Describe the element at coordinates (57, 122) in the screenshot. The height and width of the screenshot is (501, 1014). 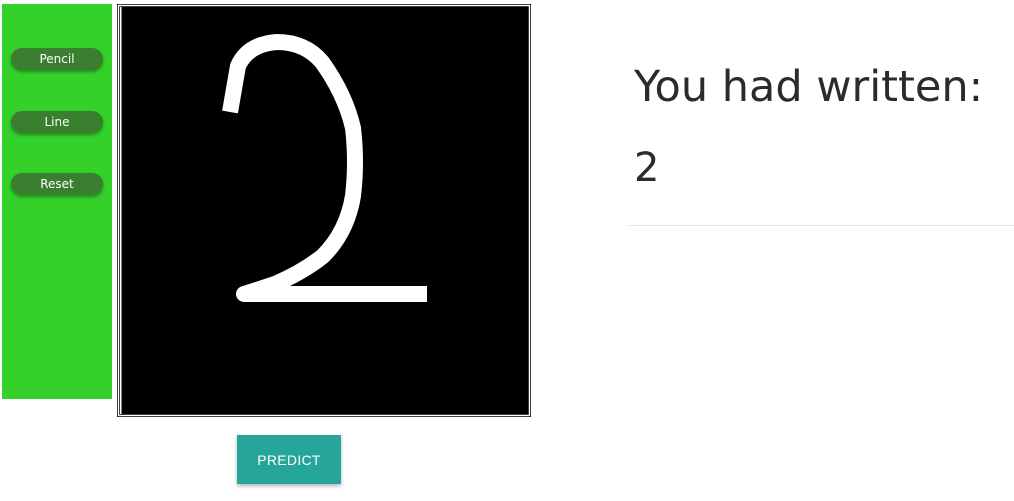
I see `line-button: Line` at that location.